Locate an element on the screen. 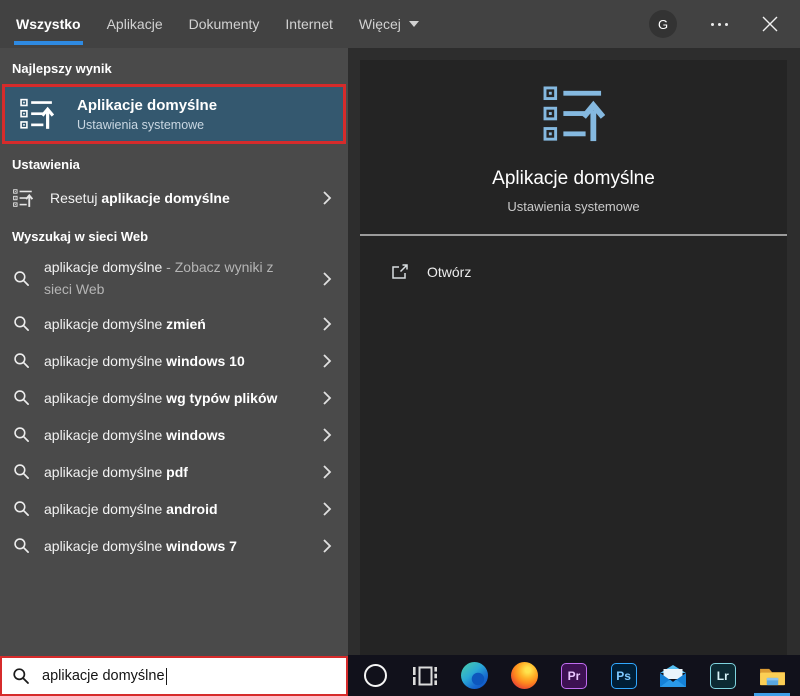  lightroom-icon: Lr is located at coordinates (722, 675).